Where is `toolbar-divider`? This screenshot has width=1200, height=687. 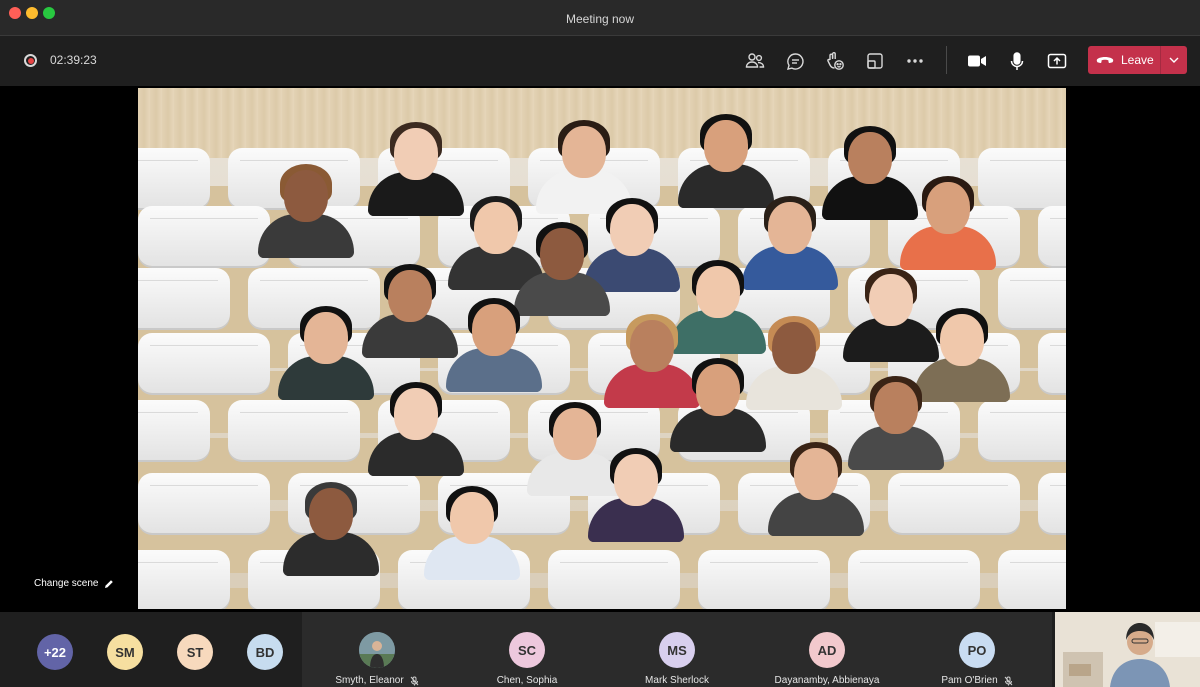 toolbar-divider is located at coordinates (946, 60).